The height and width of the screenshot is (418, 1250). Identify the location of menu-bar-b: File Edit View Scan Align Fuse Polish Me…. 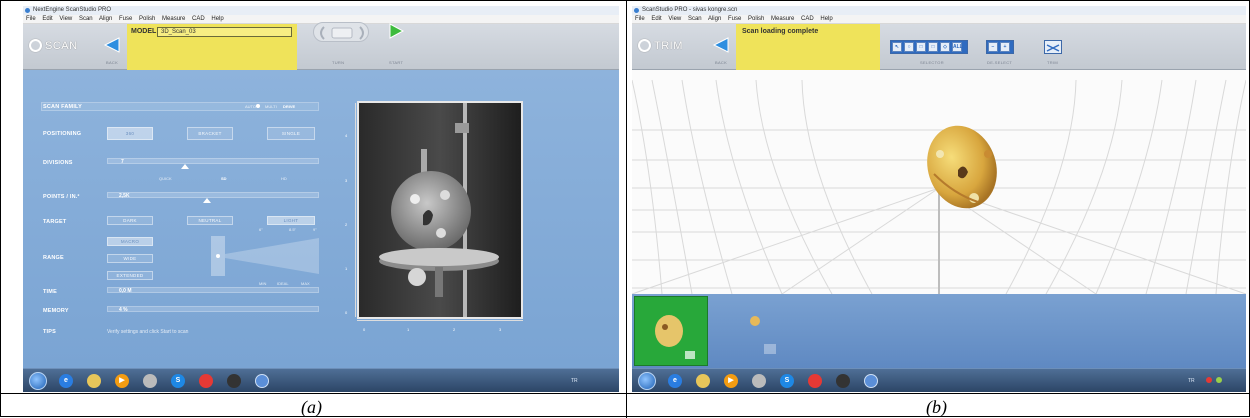
(939, 19).